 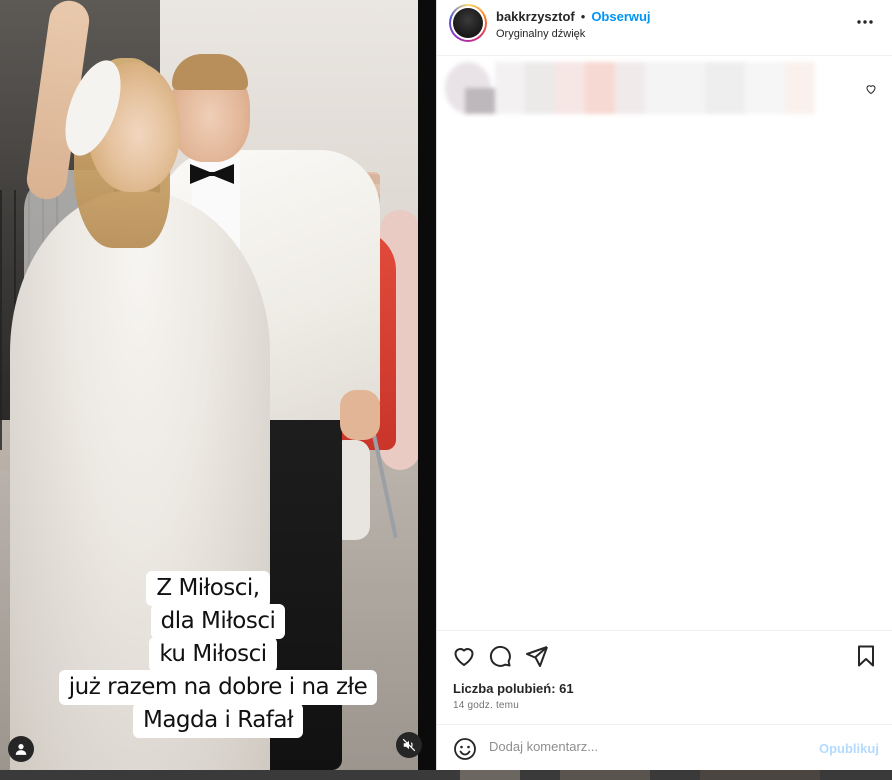 I want to click on mute-icon, so click(x=409, y=745).